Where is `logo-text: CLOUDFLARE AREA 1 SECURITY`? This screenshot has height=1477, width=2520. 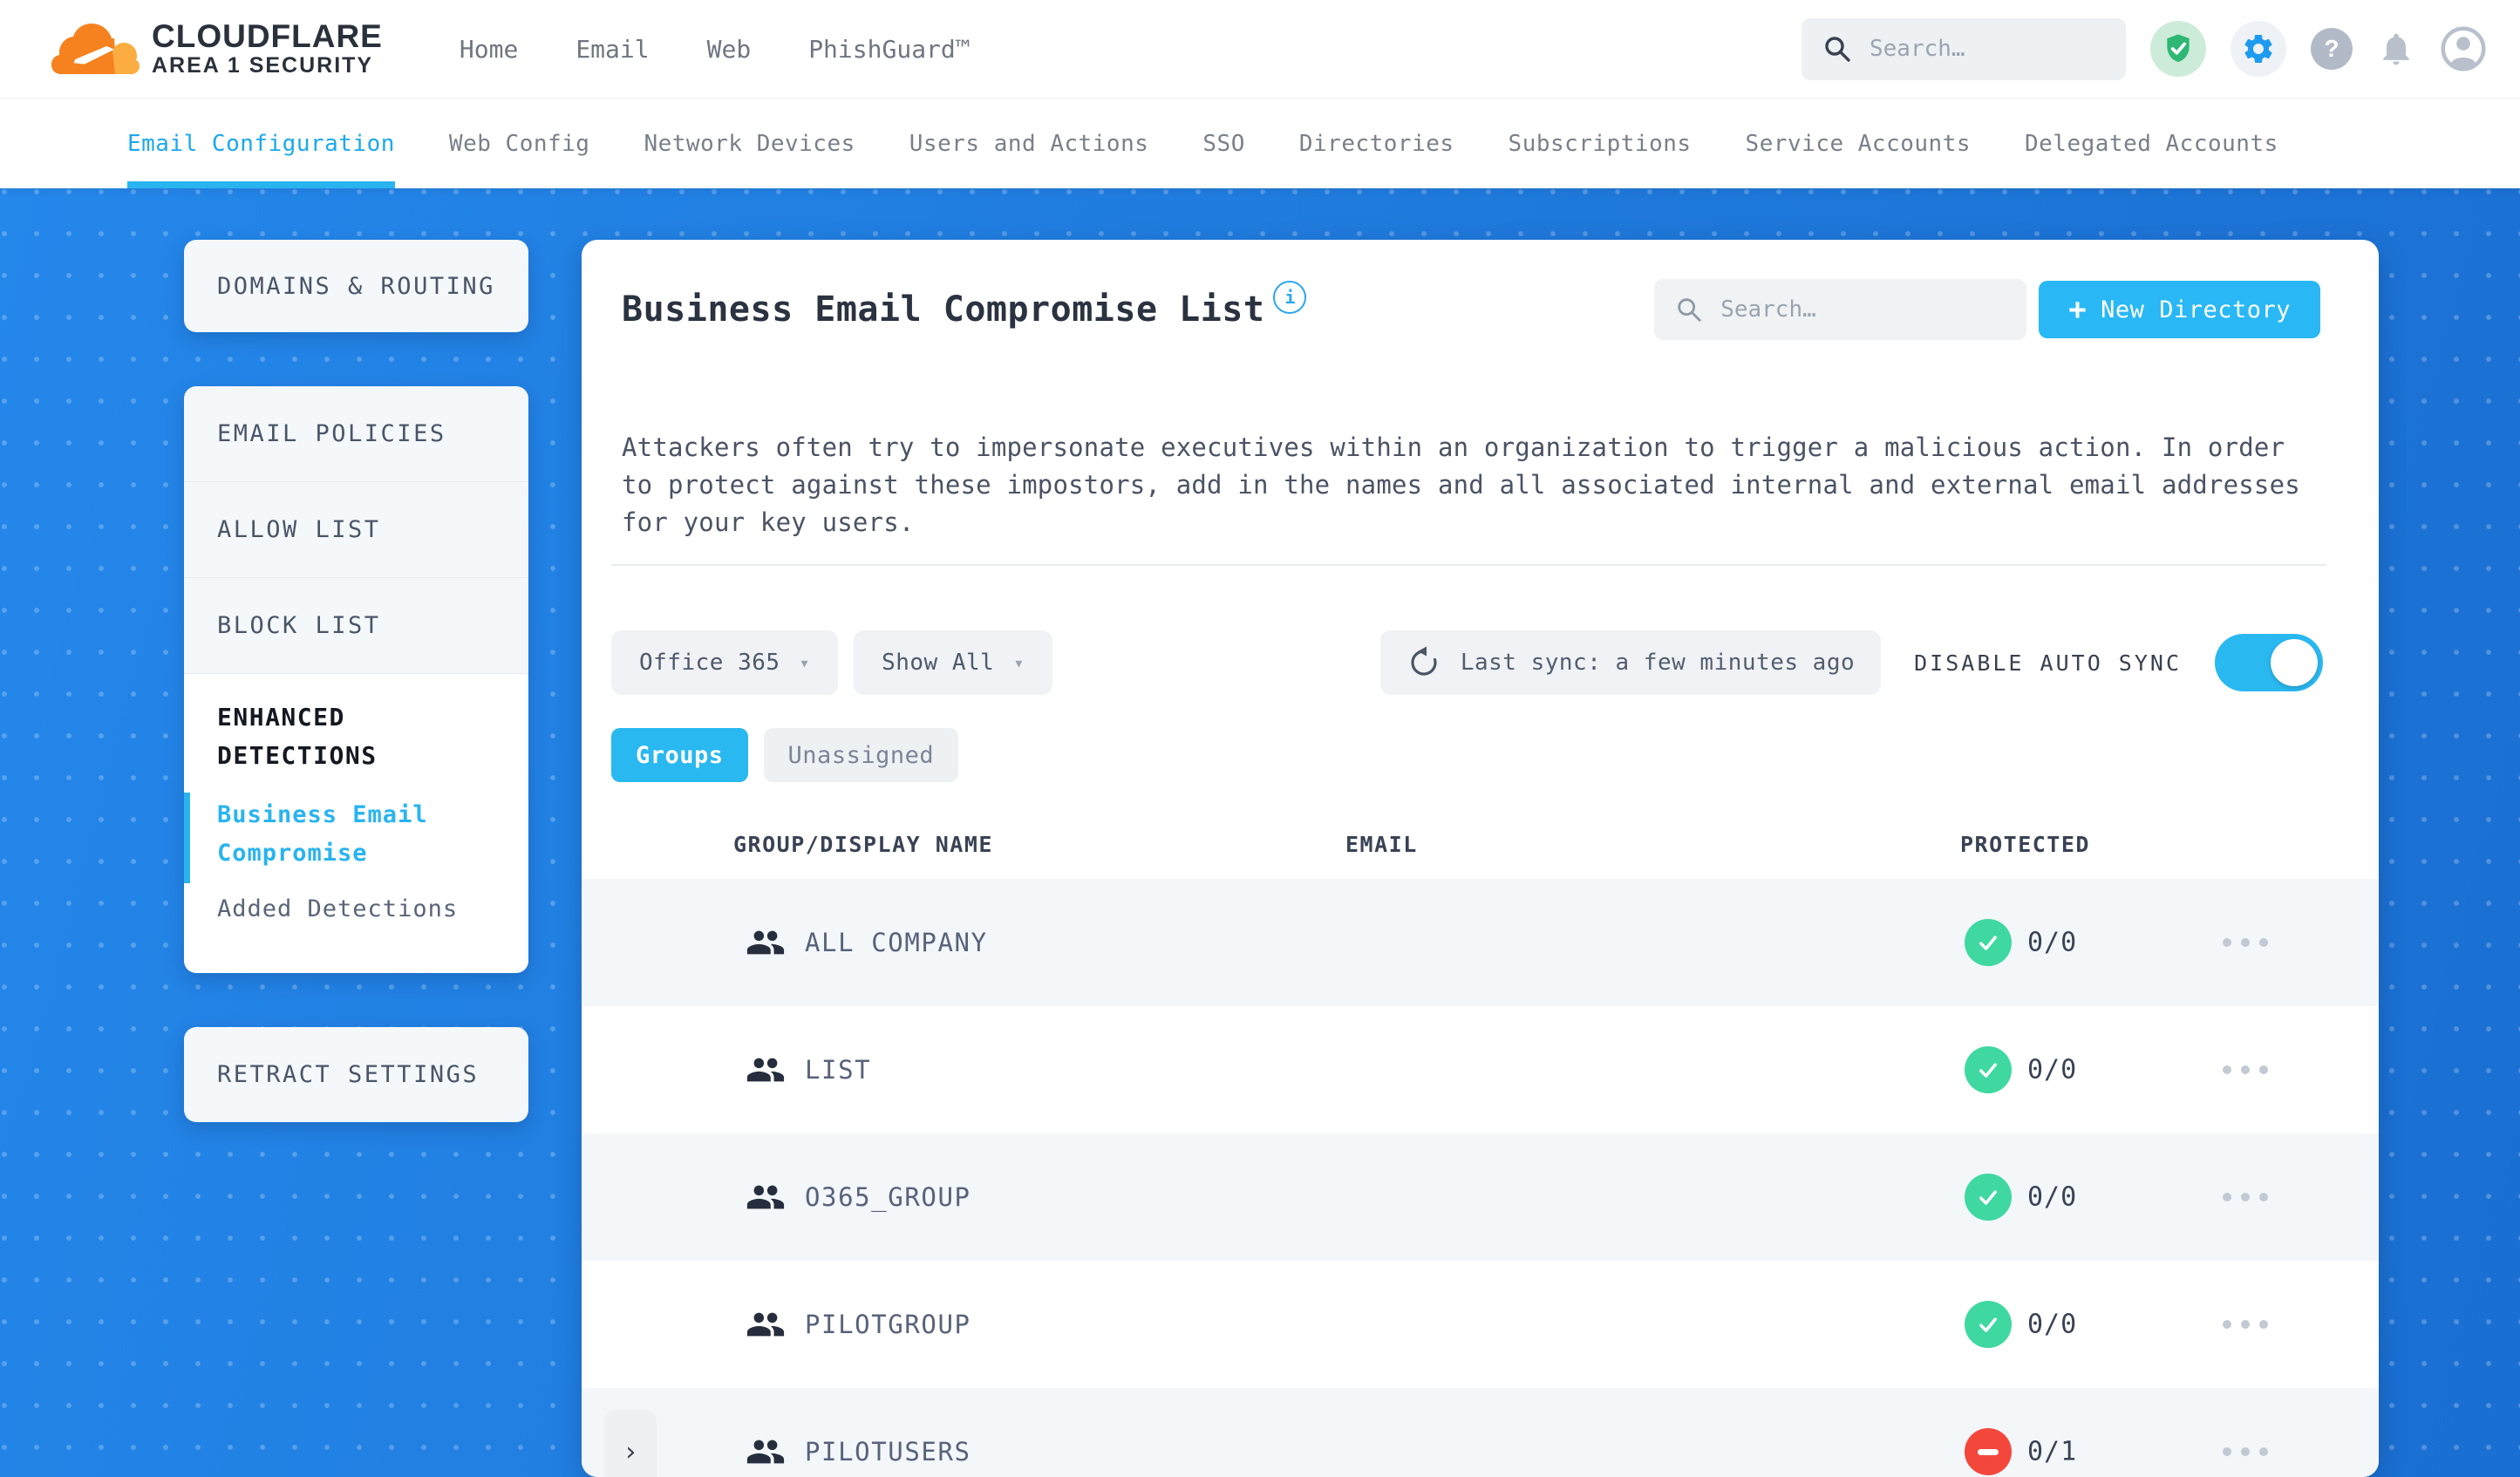
logo-text: CLOUDFLARE AREA 1 SECURITY is located at coordinates (267, 49).